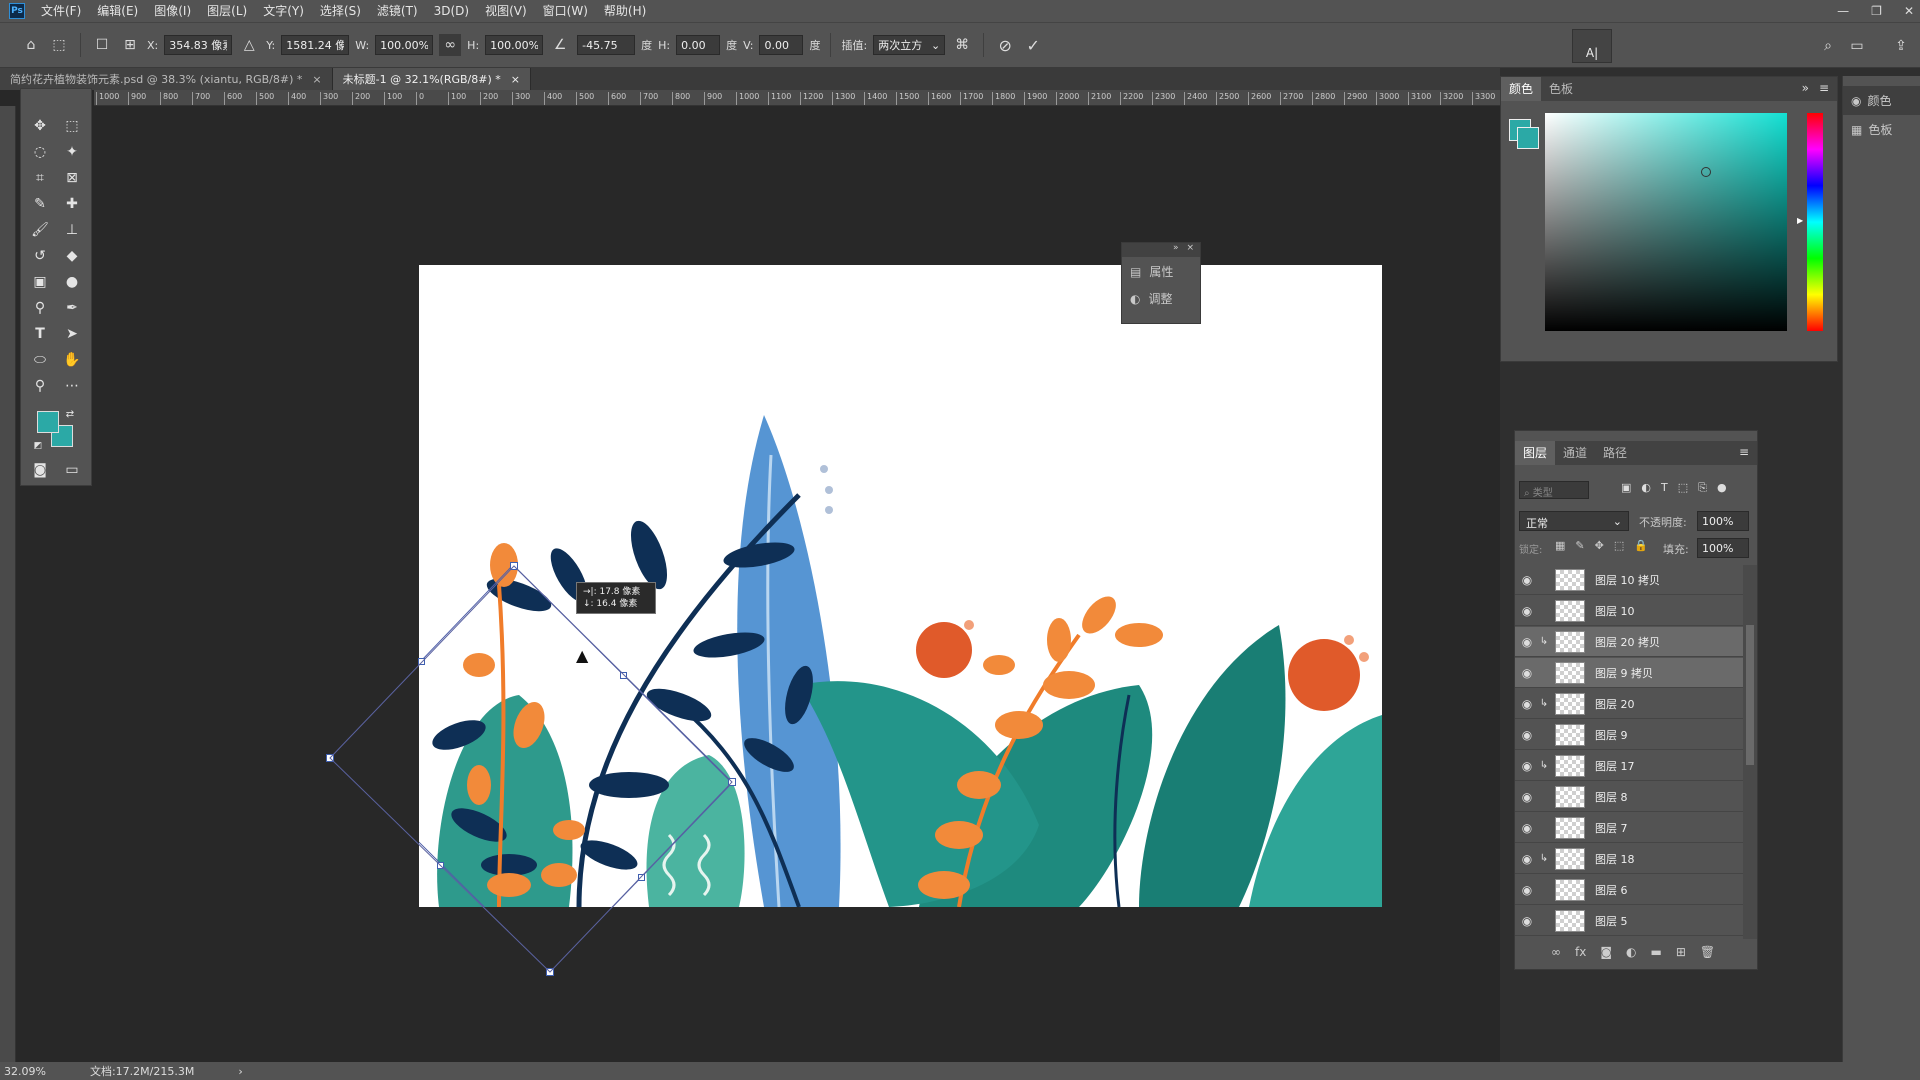  I want to click on height-input, so click(514, 45).